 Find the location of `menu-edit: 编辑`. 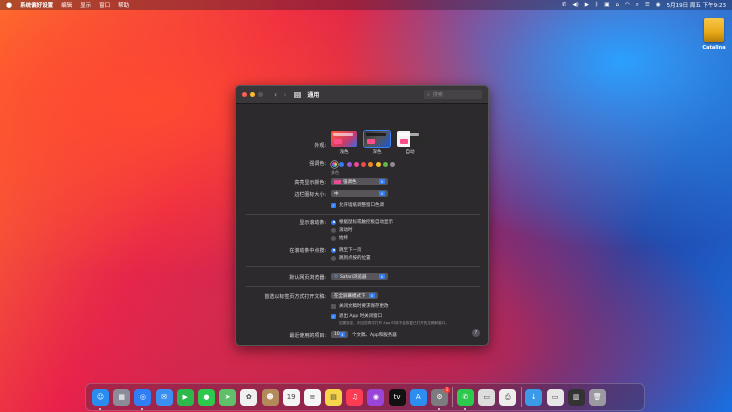

menu-edit: 编辑 is located at coordinates (66, 5).